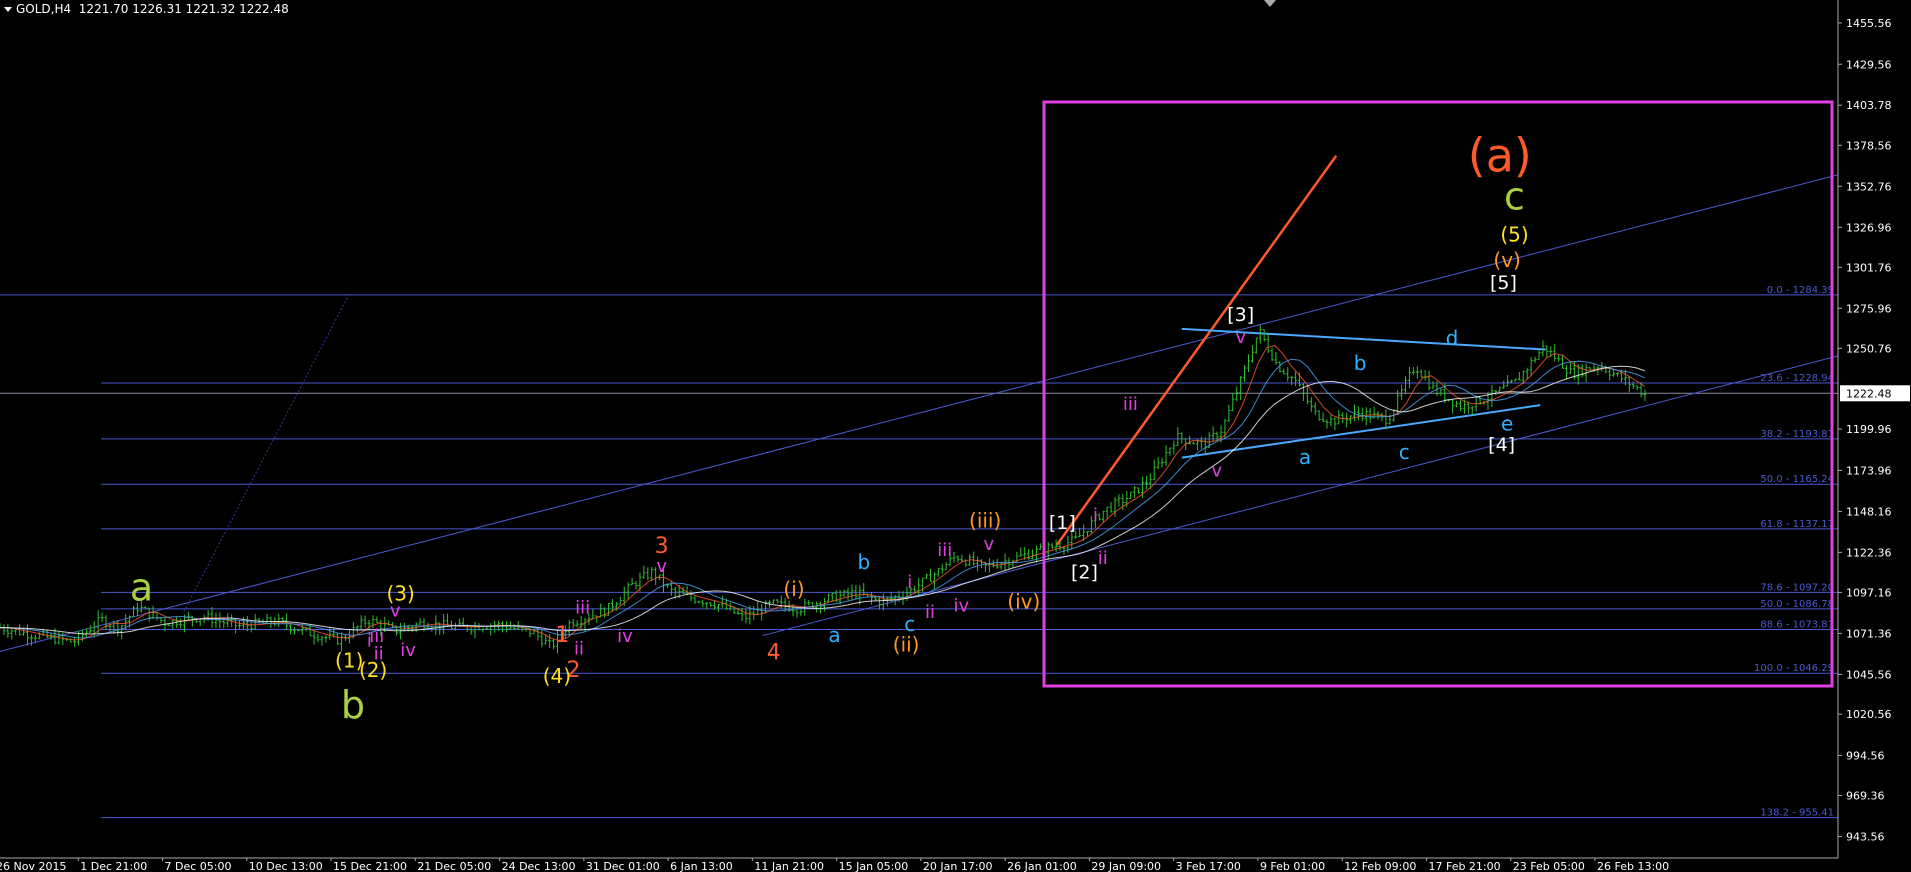 The width and height of the screenshot is (1911, 872). Describe the element at coordinates (1797, 434) in the screenshot. I see `fib-label: 38.2 - 1193.81` at that location.